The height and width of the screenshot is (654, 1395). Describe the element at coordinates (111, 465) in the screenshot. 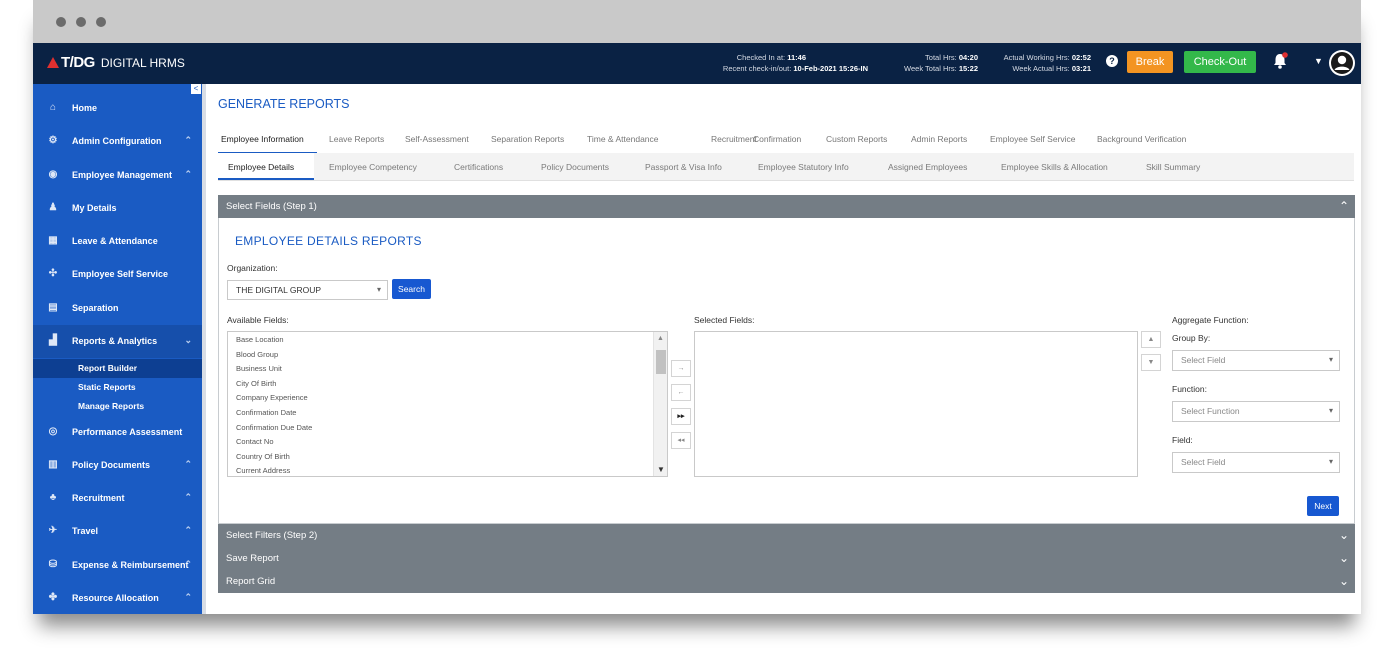

I see `sidebar-item-label: Policy Documents` at that location.